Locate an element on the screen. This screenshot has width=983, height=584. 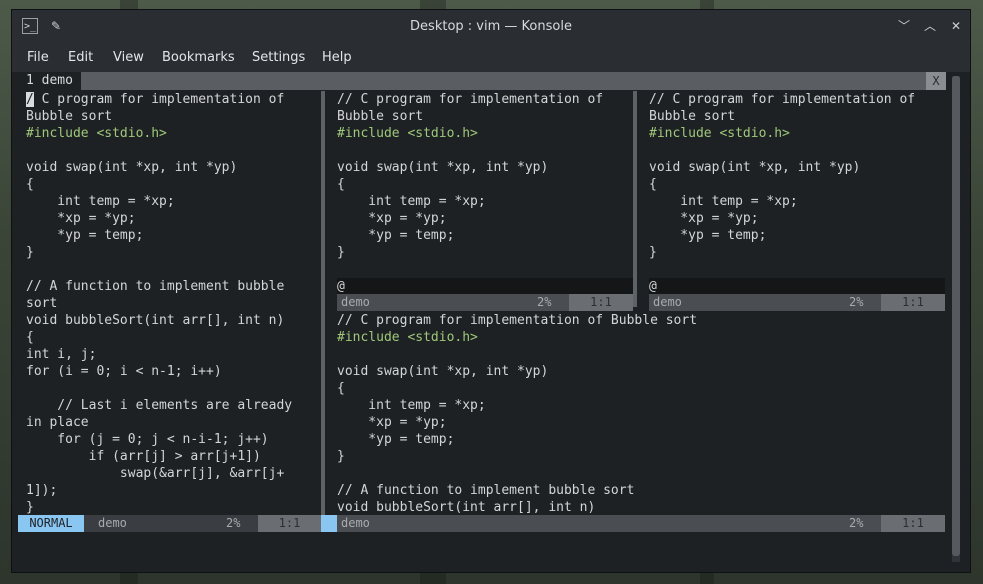
code-line: int i, j; is located at coordinates (61, 354).